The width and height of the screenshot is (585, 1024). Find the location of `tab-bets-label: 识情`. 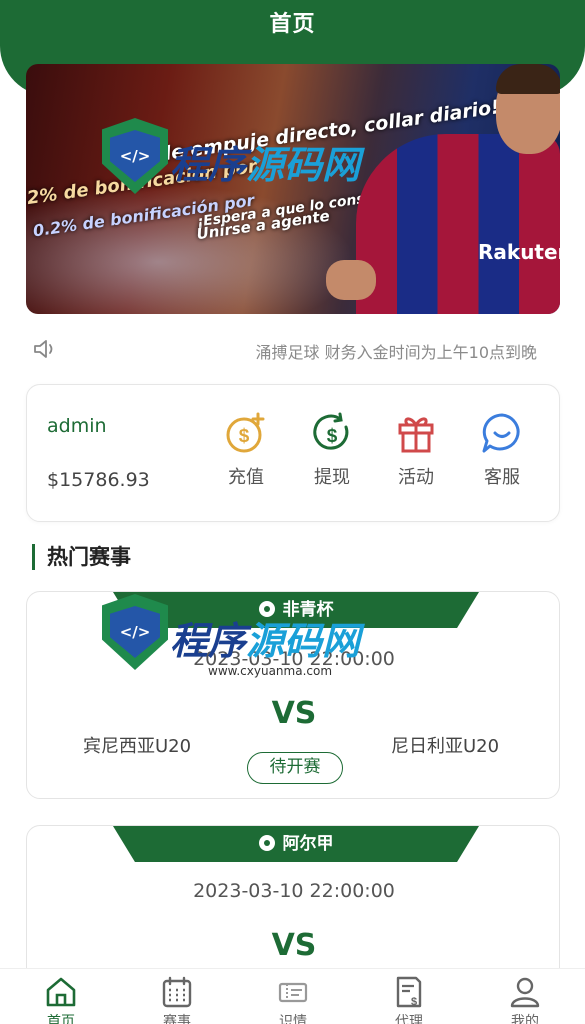

tab-bets-label: 识情 is located at coordinates (293, 1019).